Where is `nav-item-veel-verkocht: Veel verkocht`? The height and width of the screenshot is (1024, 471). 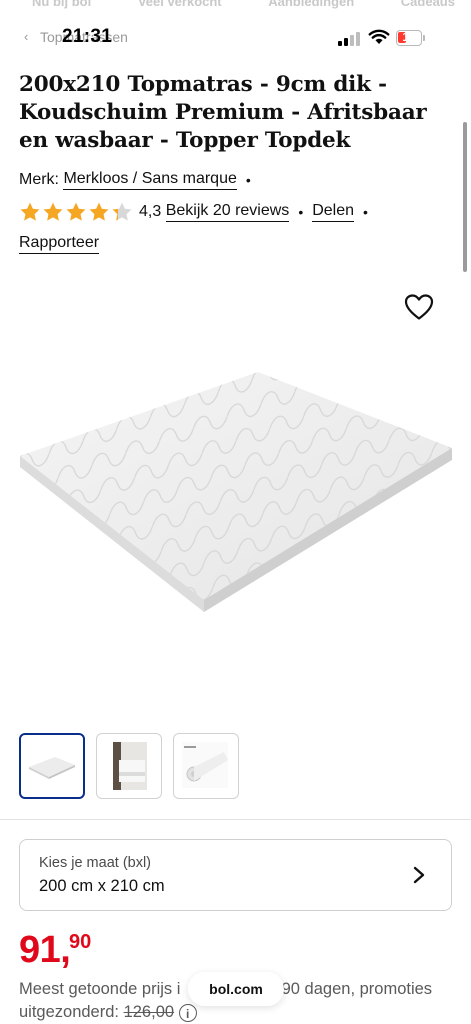
nav-item-veel-verkocht: Veel verkocht is located at coordinates (180, 6).